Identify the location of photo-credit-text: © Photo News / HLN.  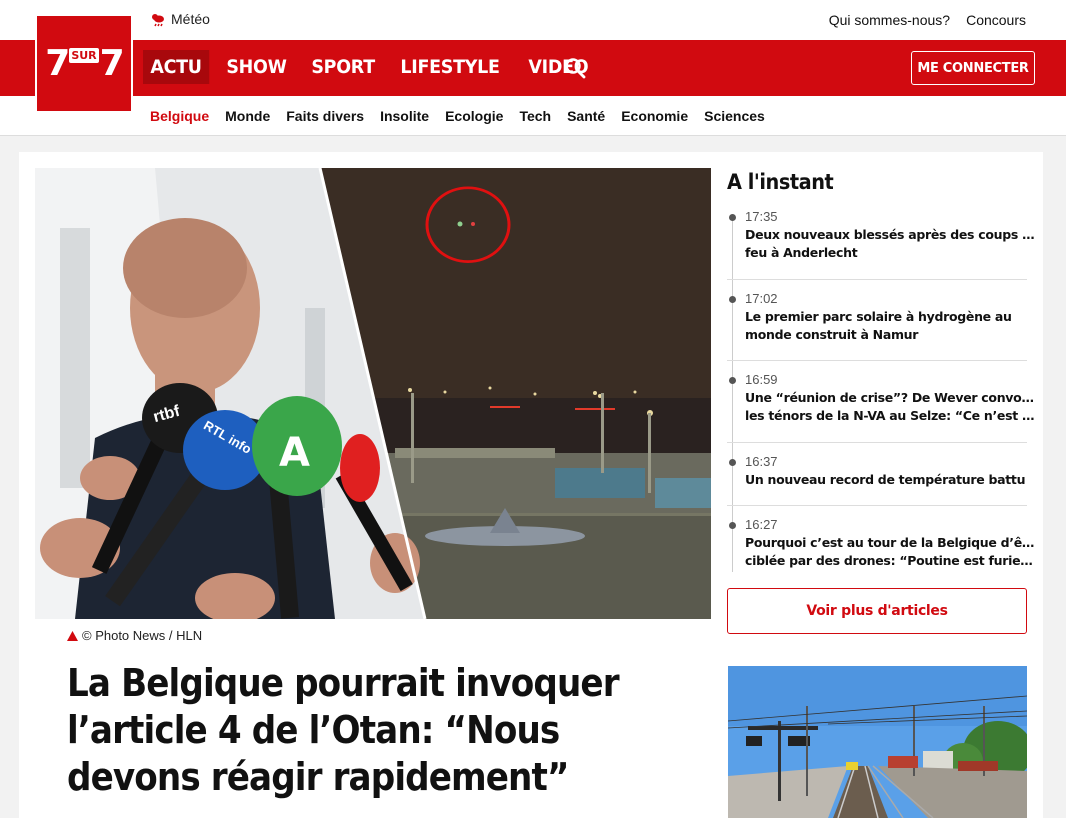
(142, 635).